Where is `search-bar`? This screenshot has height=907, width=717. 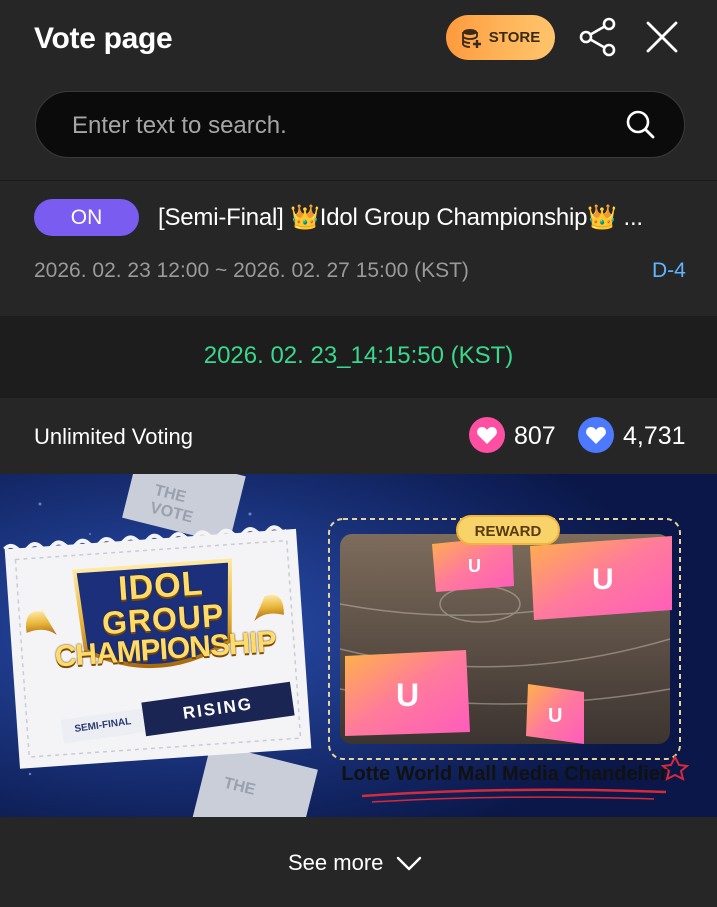 search-bar is located at coordinates (360, 125).